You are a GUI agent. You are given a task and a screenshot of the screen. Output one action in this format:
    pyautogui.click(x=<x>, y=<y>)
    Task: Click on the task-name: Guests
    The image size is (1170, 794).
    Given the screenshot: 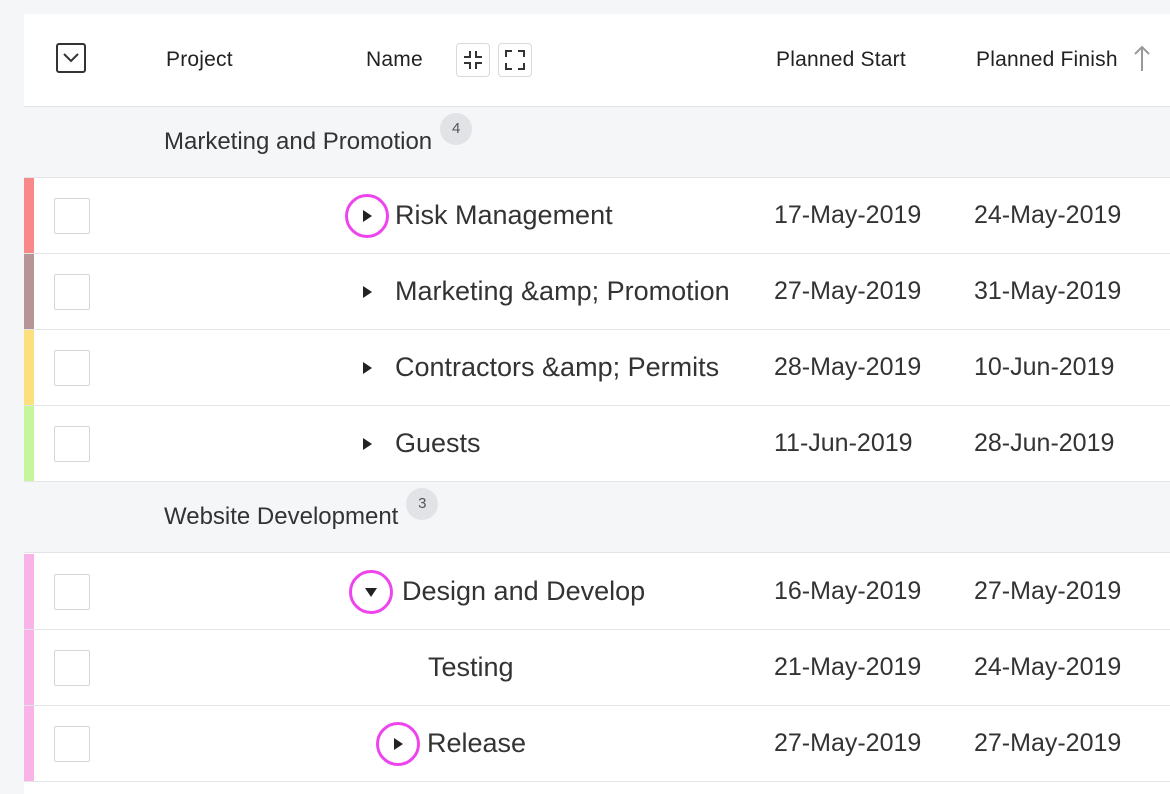 What is the action you would take?
    pyautogui.click(x=438, y=443)
    